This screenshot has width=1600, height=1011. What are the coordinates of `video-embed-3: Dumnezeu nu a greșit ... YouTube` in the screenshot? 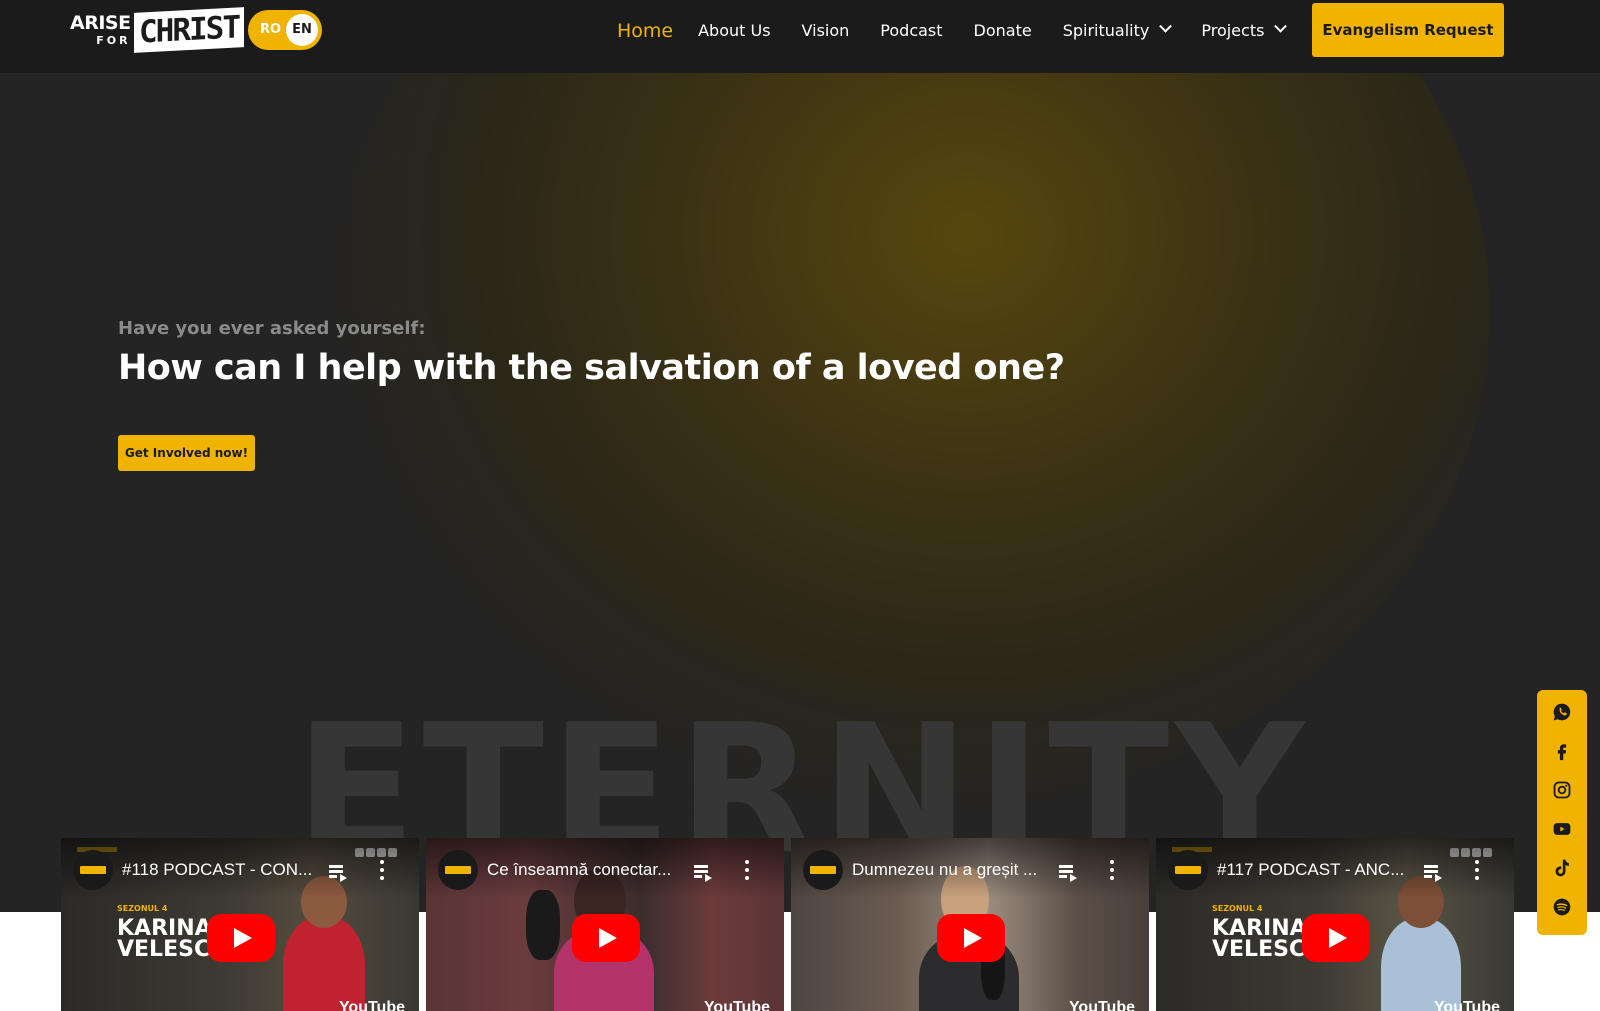 It's located at (970, 924).